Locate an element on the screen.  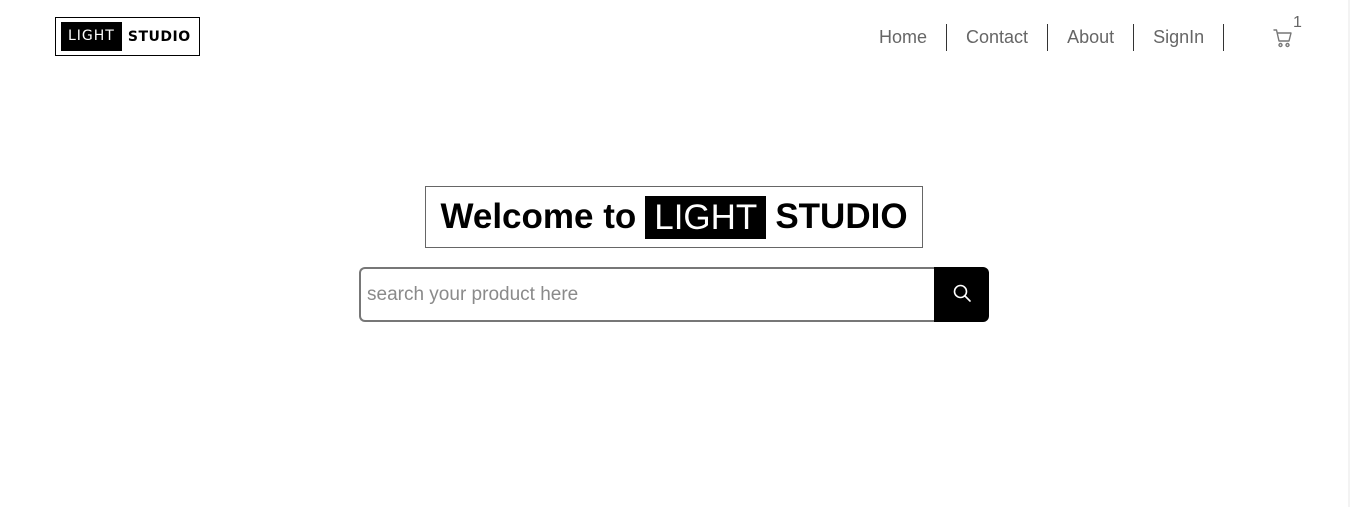
main-nav: Home Contact About SignIn is located at coordinates (1042, 37).